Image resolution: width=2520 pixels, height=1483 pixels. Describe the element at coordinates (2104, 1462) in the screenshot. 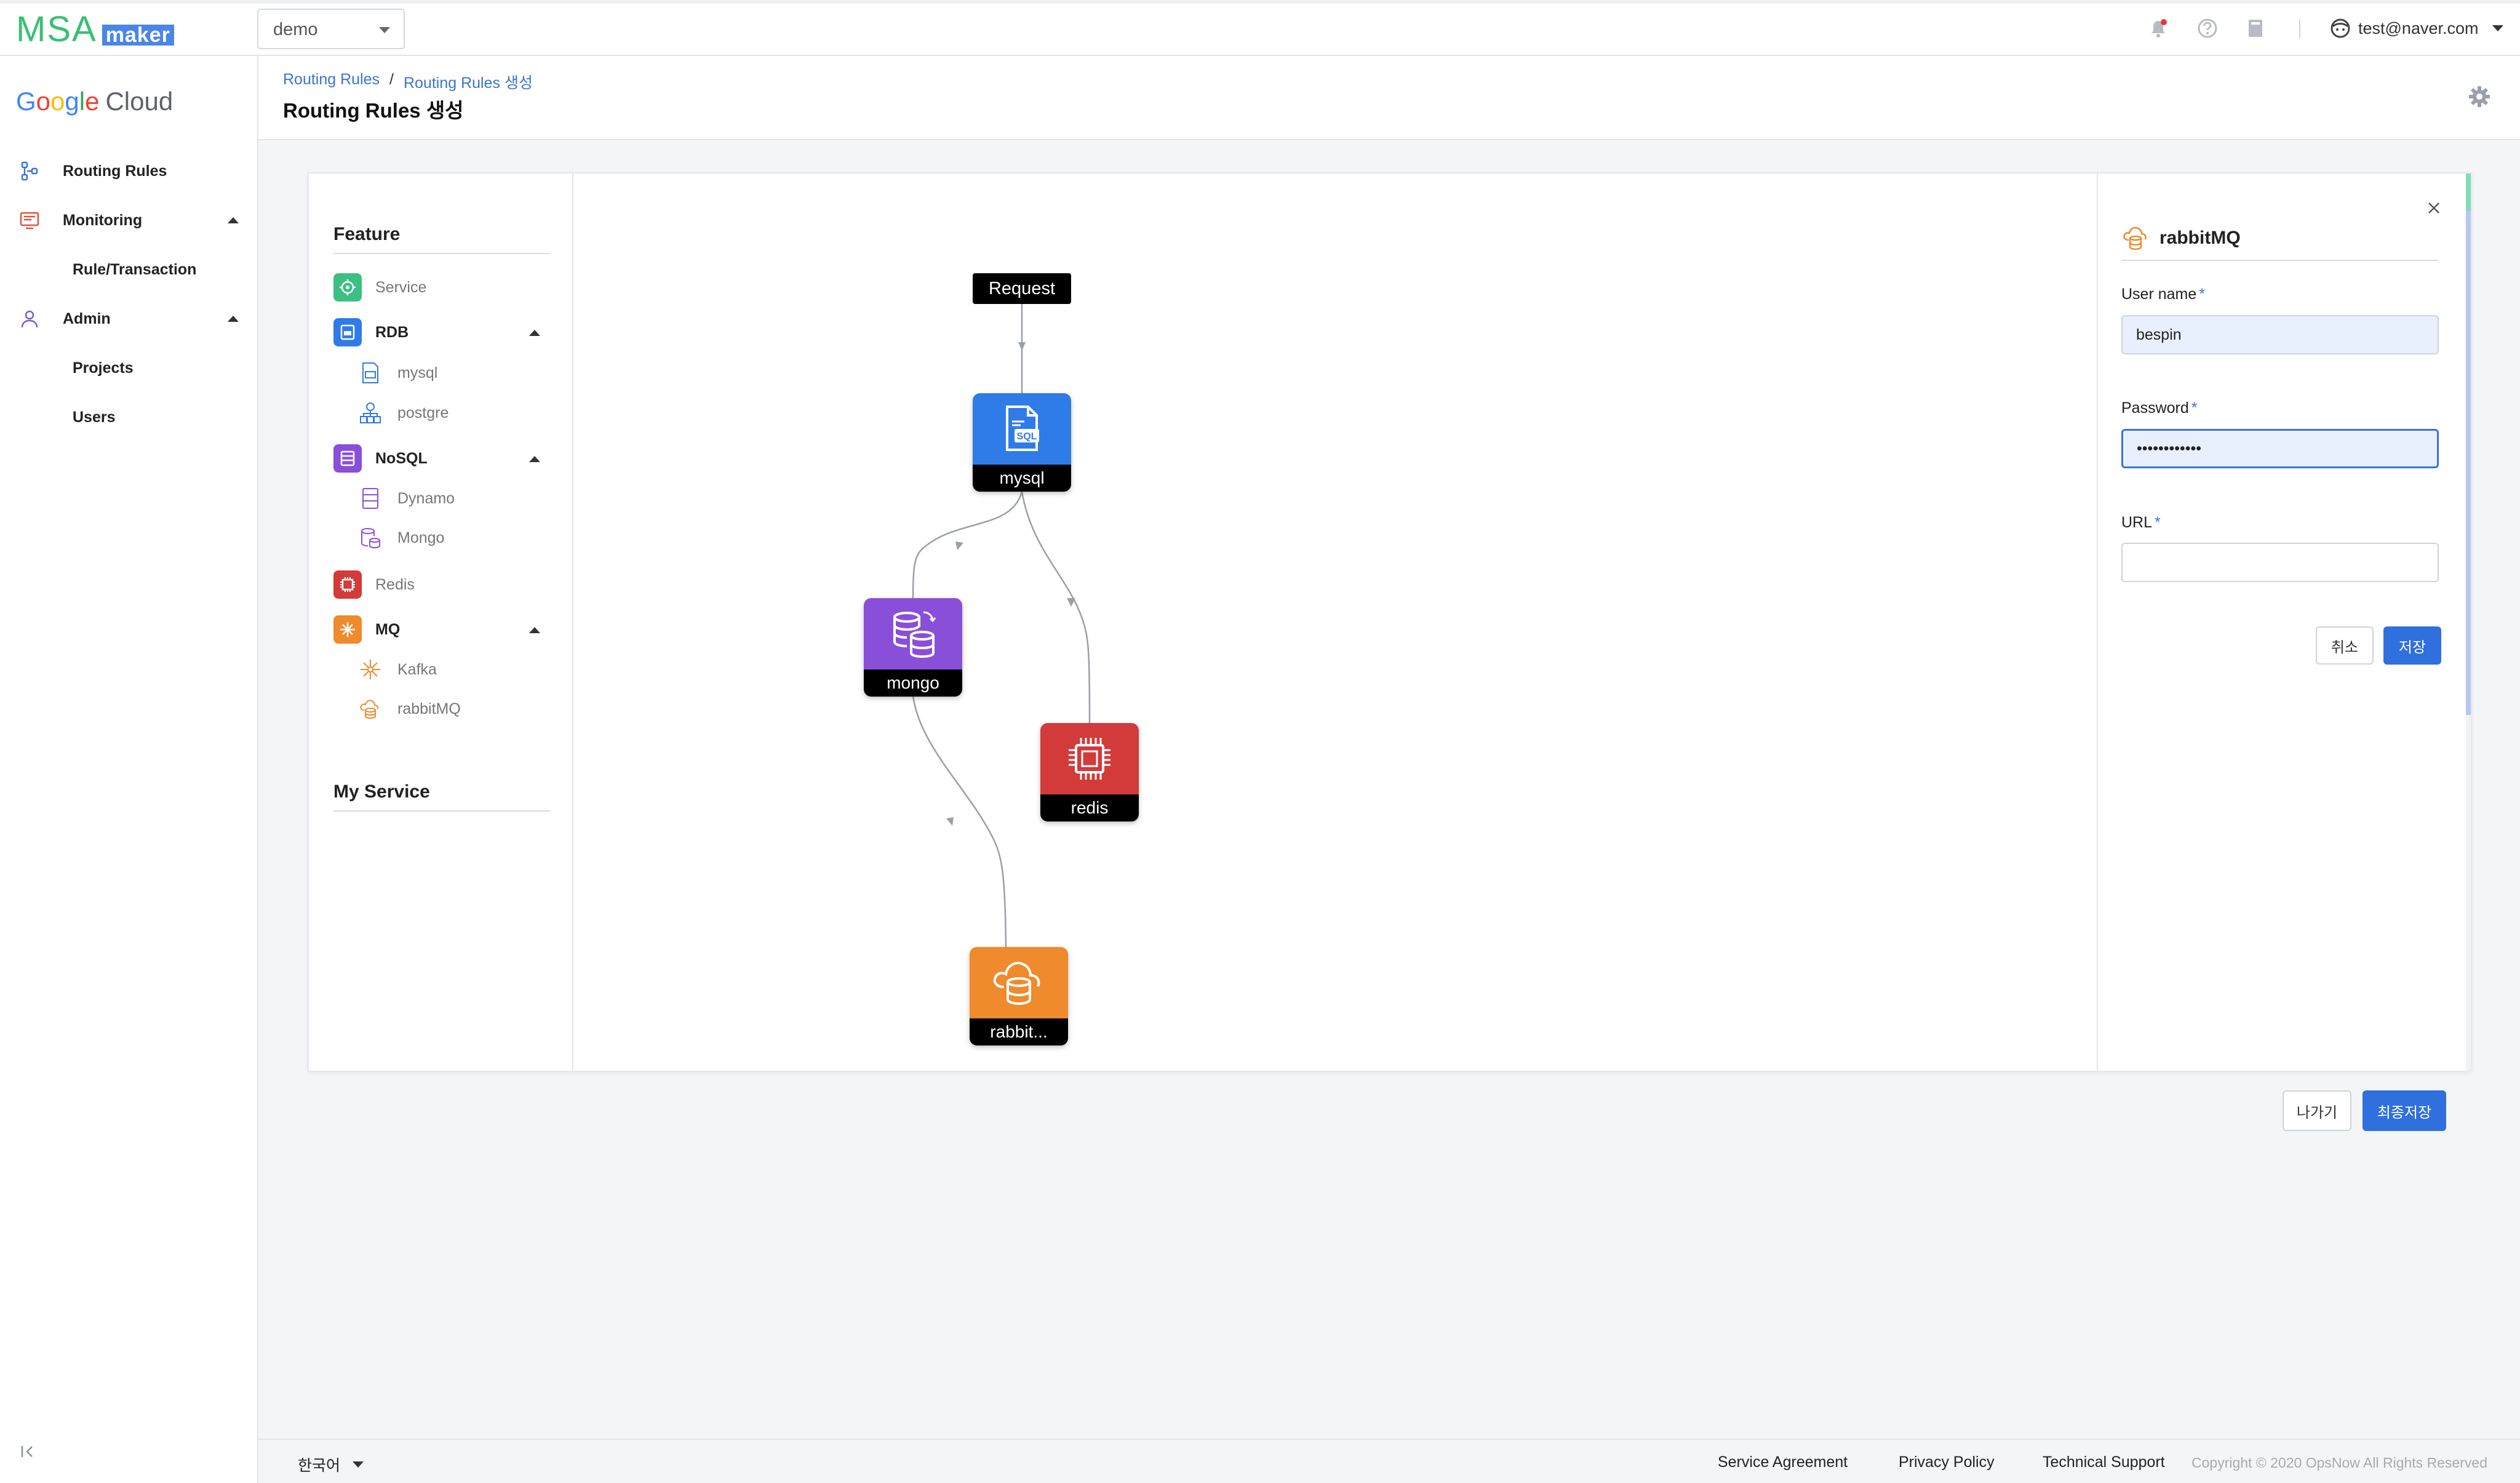

I see `technical-support-link: Technical Support` at that location.